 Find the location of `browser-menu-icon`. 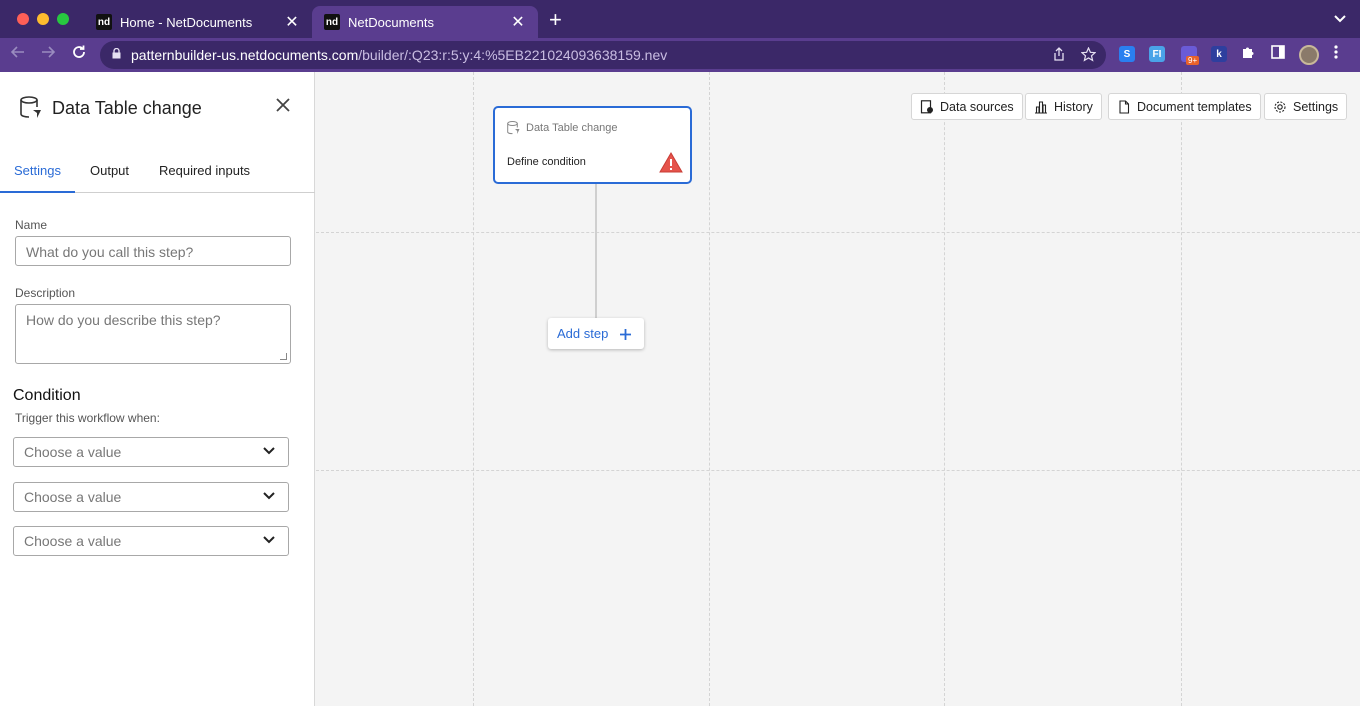

browser-menu-icon is located at coordinates (1336, 54).